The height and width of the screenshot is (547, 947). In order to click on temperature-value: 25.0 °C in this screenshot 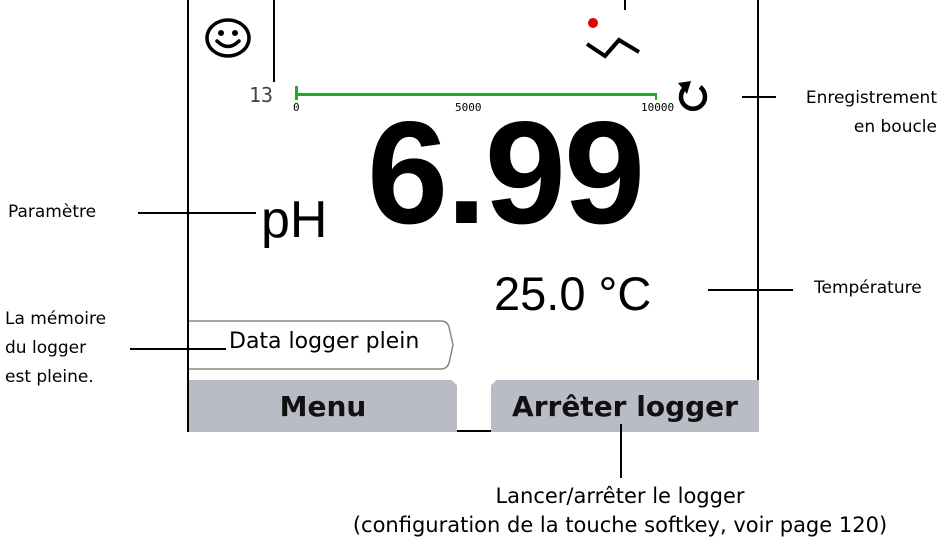, I will do `click(573, 293)`.